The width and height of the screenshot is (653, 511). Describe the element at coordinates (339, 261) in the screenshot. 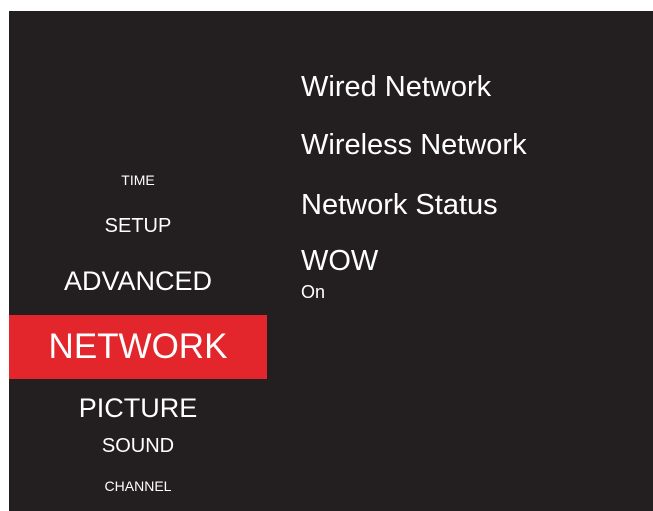

I see `wow-option: WOW` at that location.